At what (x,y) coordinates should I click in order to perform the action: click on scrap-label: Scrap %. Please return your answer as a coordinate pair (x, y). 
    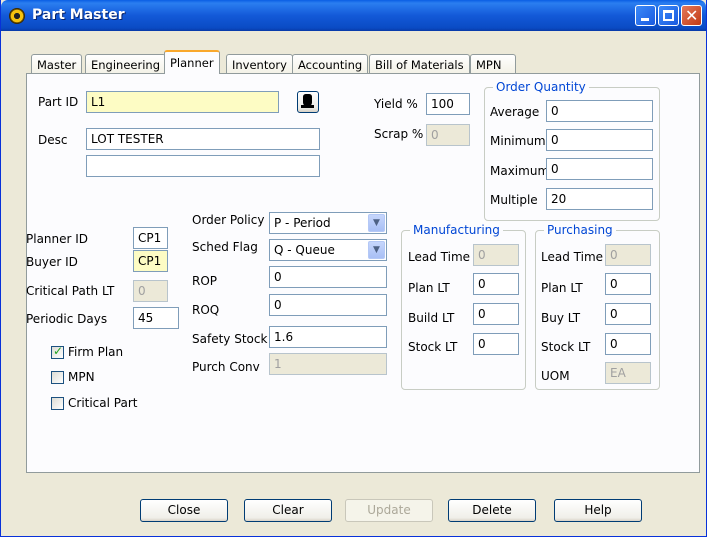
    Looking at the image, I should click on (399, 134).